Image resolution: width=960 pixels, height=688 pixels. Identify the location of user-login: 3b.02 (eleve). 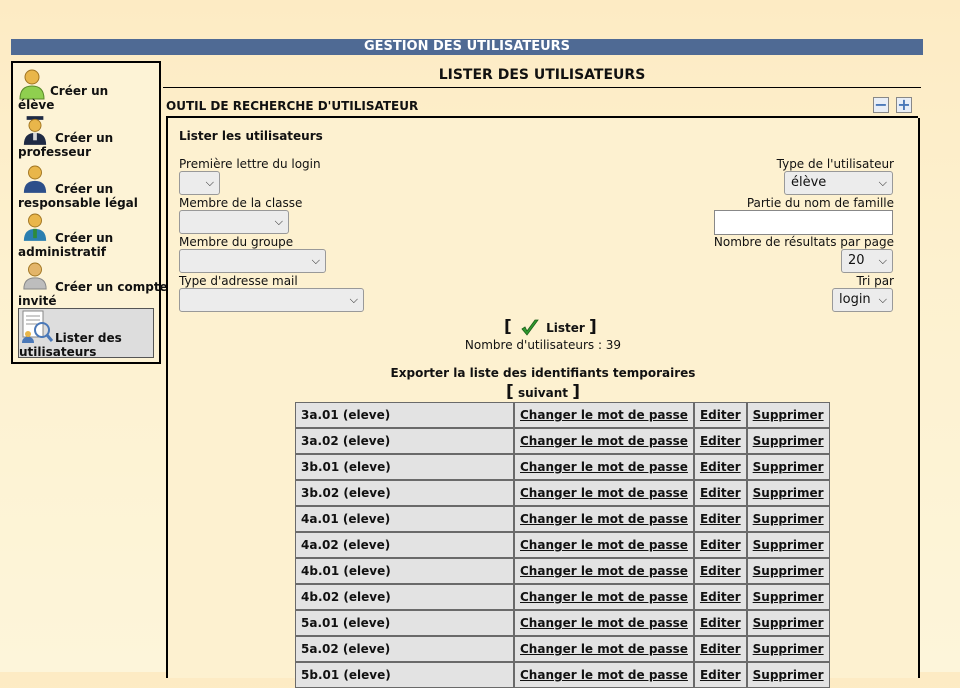
(404, 493).